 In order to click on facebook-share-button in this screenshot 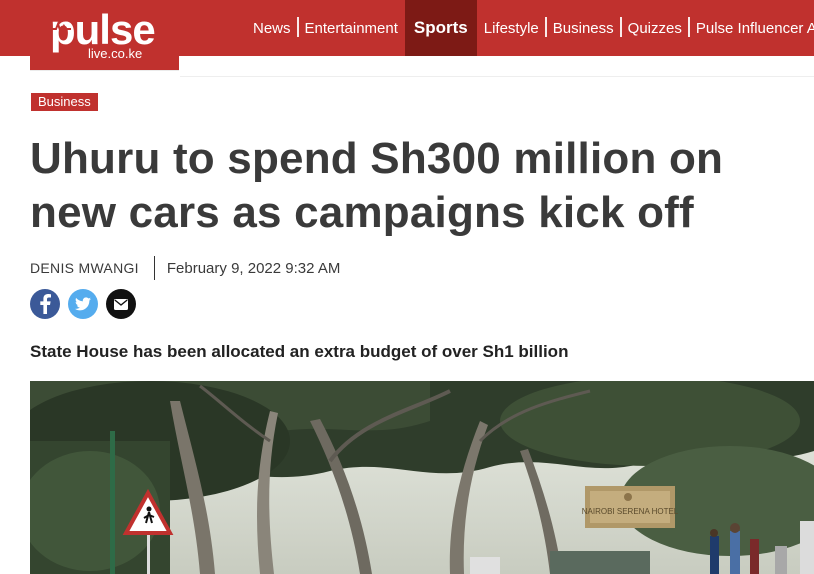, I will do `click(45, 304)`.